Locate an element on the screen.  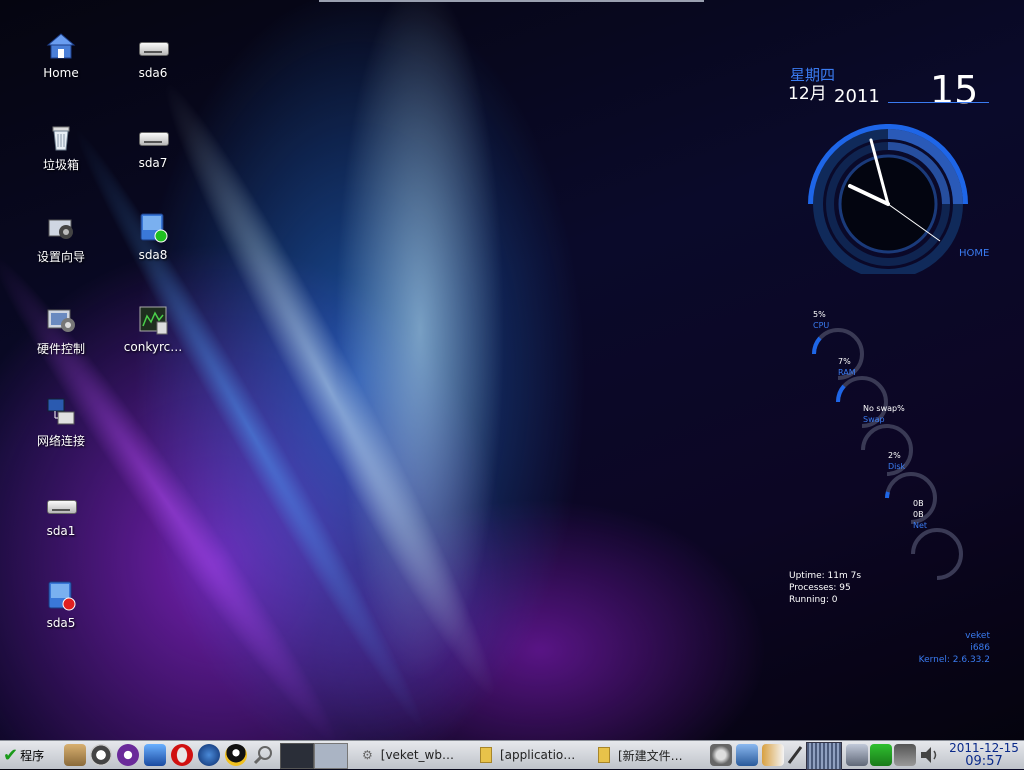
date-underline is located at coordinates (938, 102).